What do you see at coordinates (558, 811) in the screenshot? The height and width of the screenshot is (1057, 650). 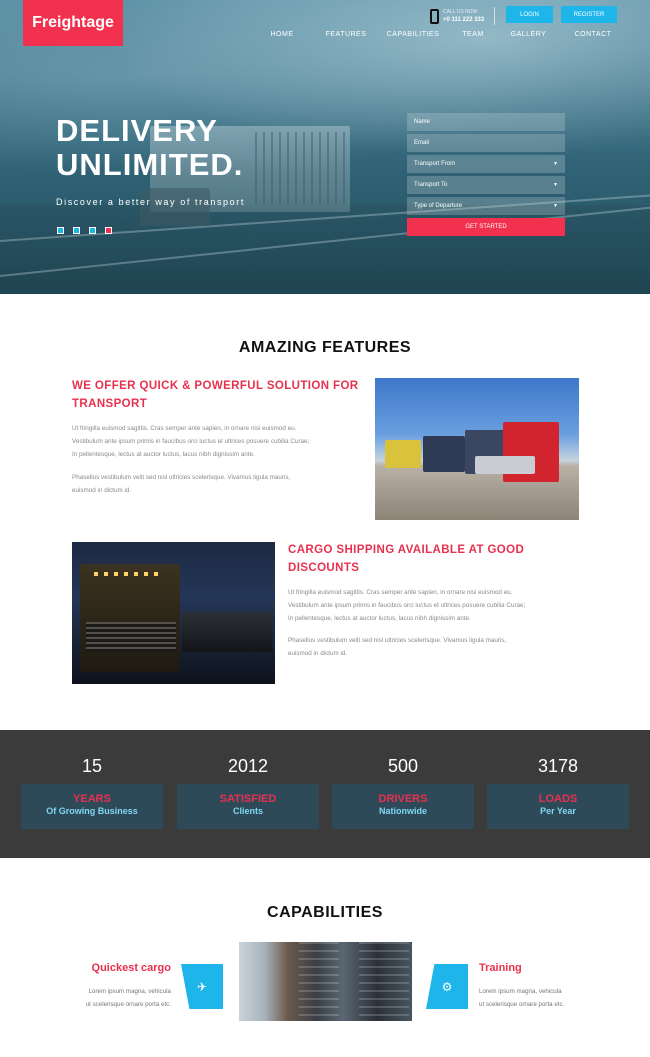 I see `stat-sublabel: Per Year` at bounding box center [558, 811].